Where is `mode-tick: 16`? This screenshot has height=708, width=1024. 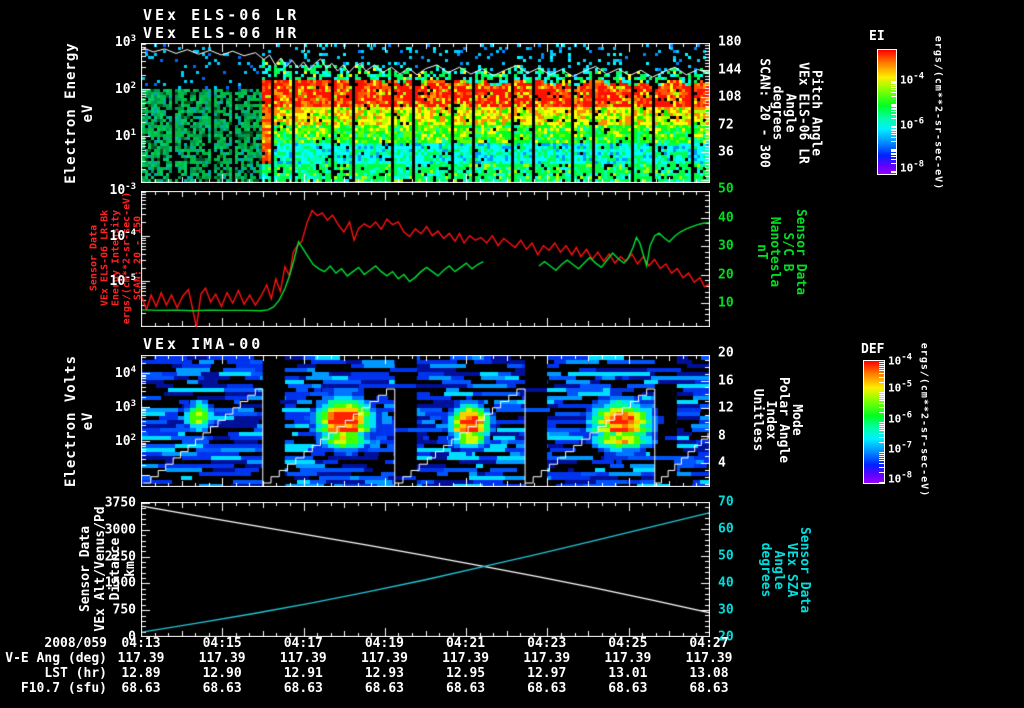 mode-tick: 16 is located at coordinates (726, 380).